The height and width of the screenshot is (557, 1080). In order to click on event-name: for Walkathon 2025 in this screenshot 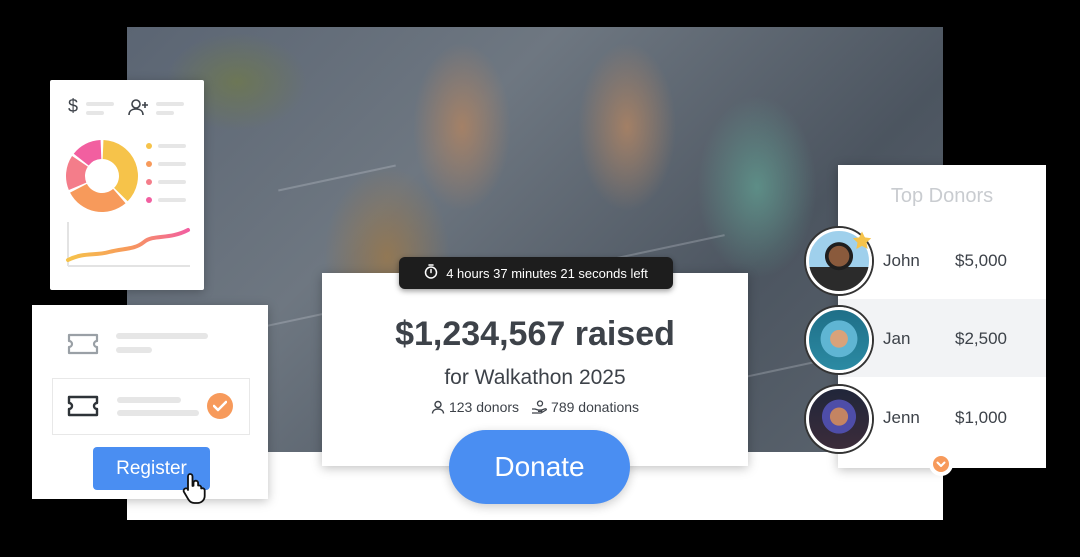, I will do `click(535, 377)`.